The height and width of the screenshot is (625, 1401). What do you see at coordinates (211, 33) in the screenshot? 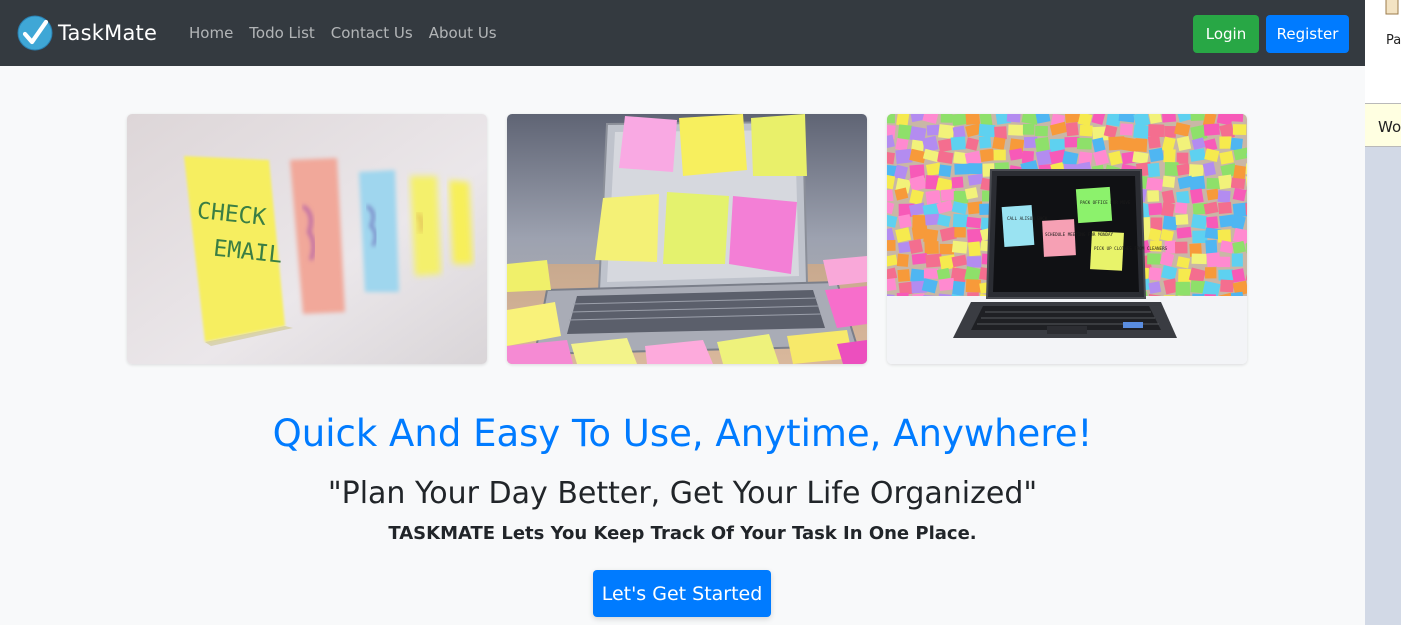
I see `nav-link-home: Home` at bounding box center [211, 33].